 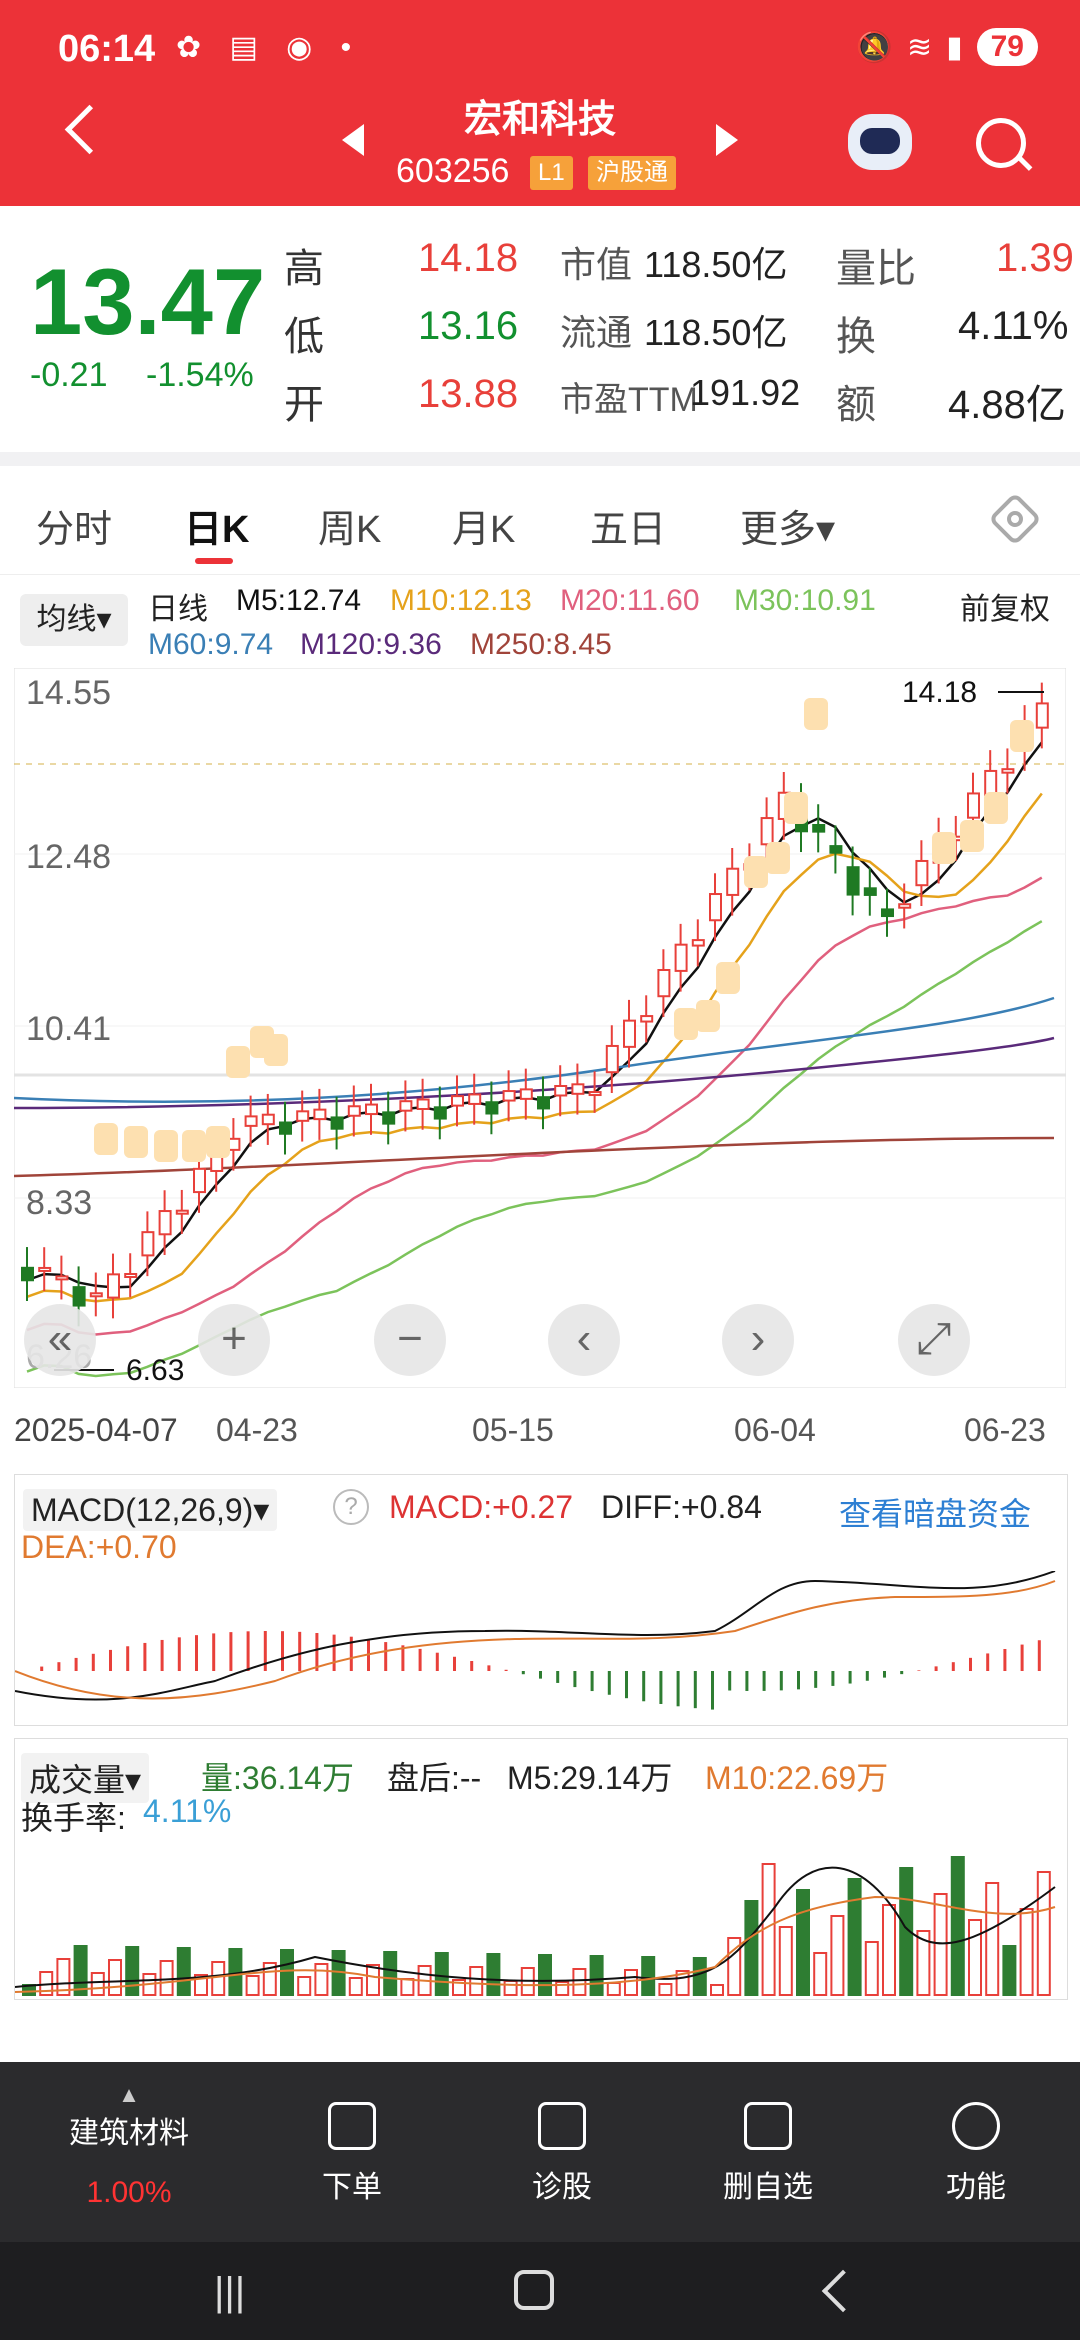 What do you see at coordinates (349, 525) in the screenshot?
I see `tab-weekly-k: 周K` at bounding box center [349, 525].